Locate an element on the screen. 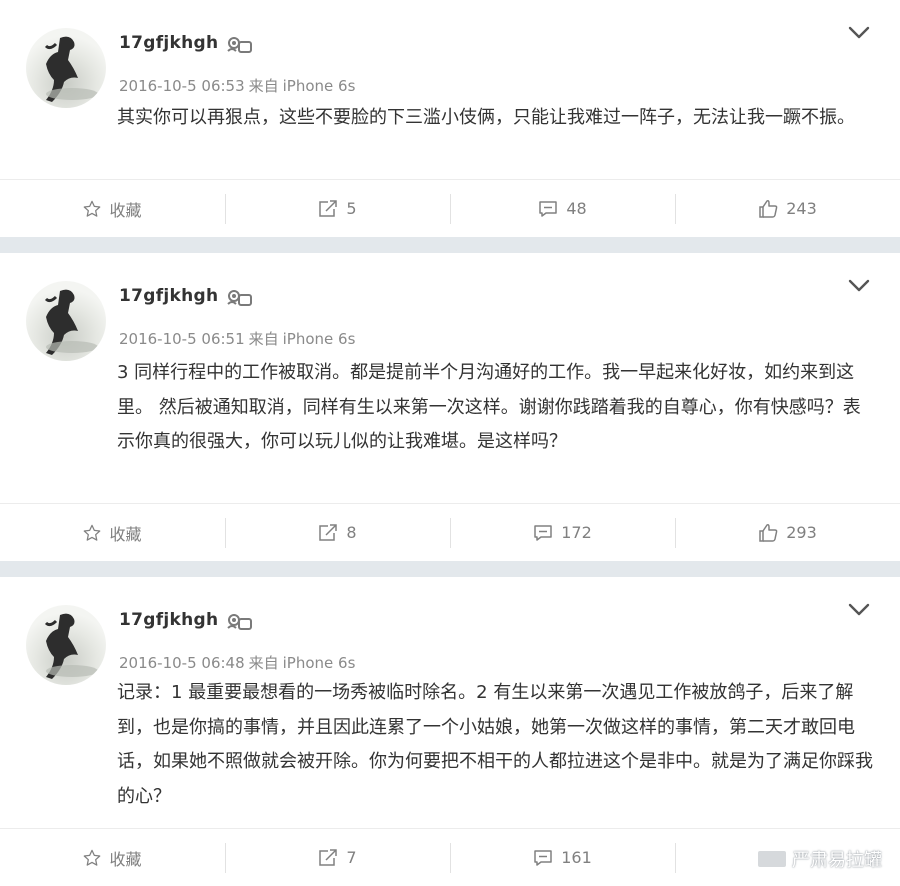  post-meta: 2016-10-5 06:51 来自 iPhone 6s is located at coordinates (239, 338).